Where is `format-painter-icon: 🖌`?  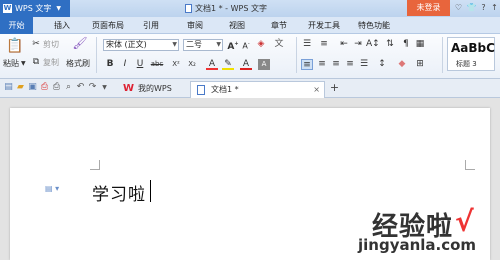 format-painter-icon: 🖌 is located at coordinates (80, 45).